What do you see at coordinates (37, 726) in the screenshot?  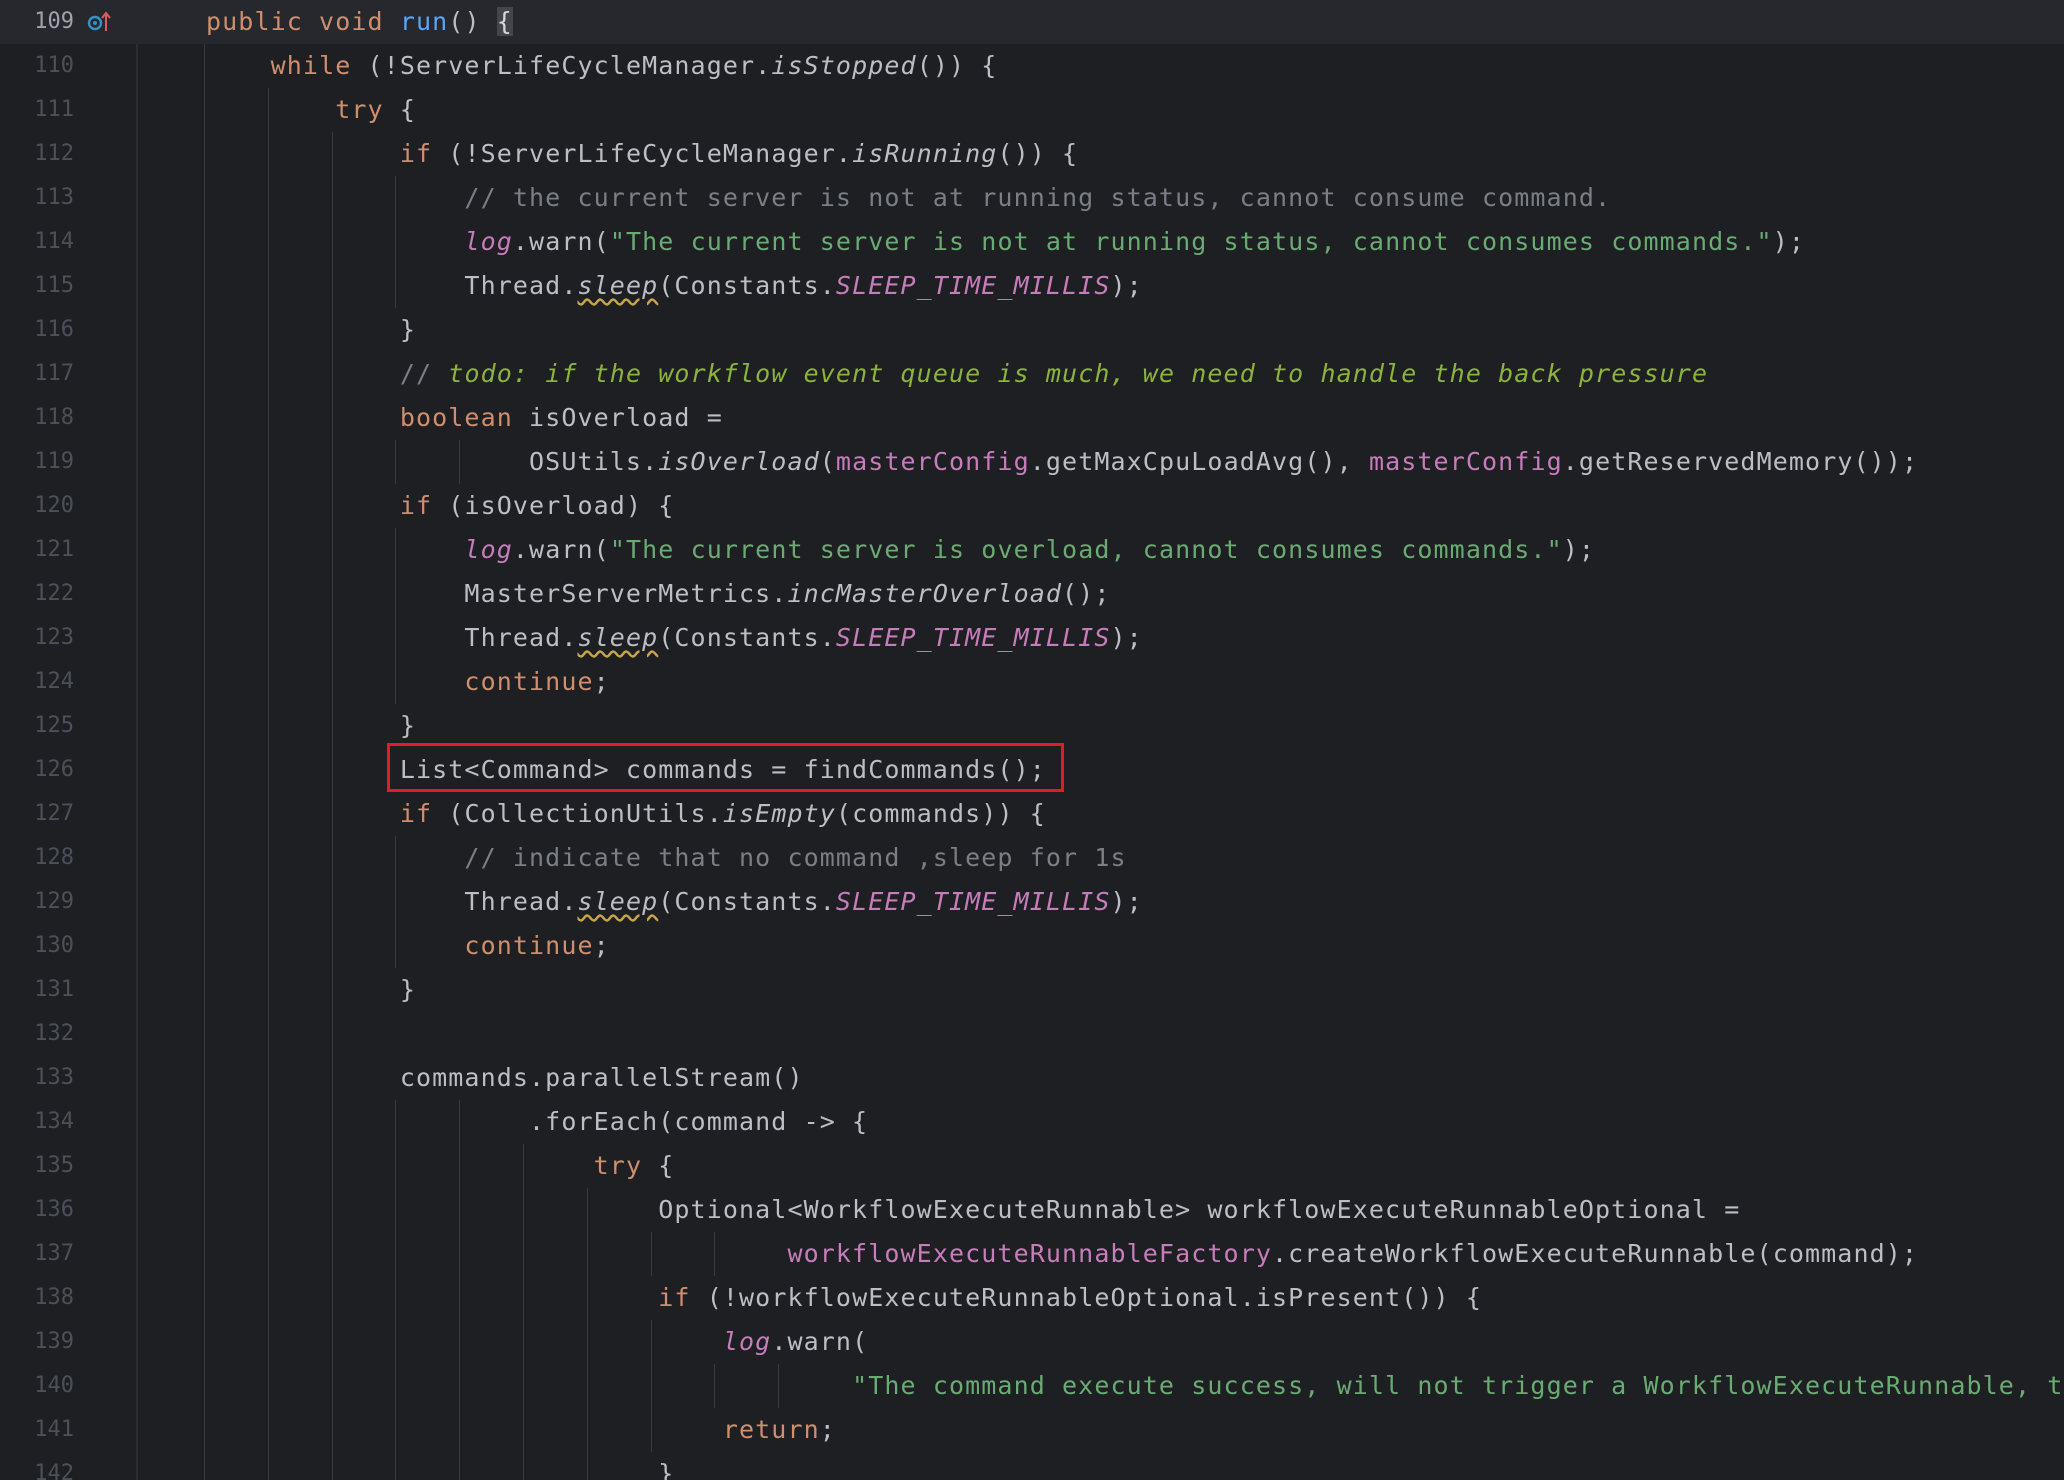 I see `line-number: 125` at bounding box center [37, 726].